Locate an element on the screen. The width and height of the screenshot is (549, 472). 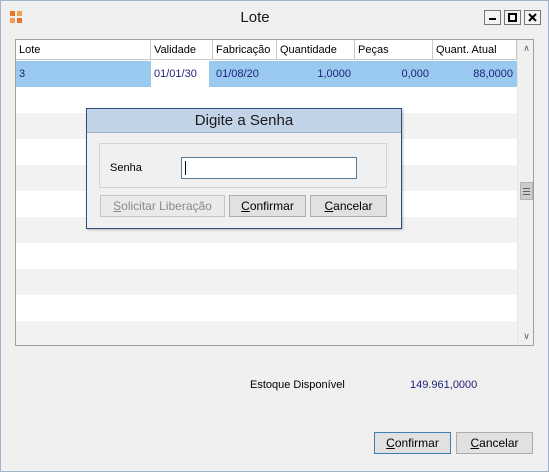
confirm-button: Confirmar is located at coordinates (412, 443).